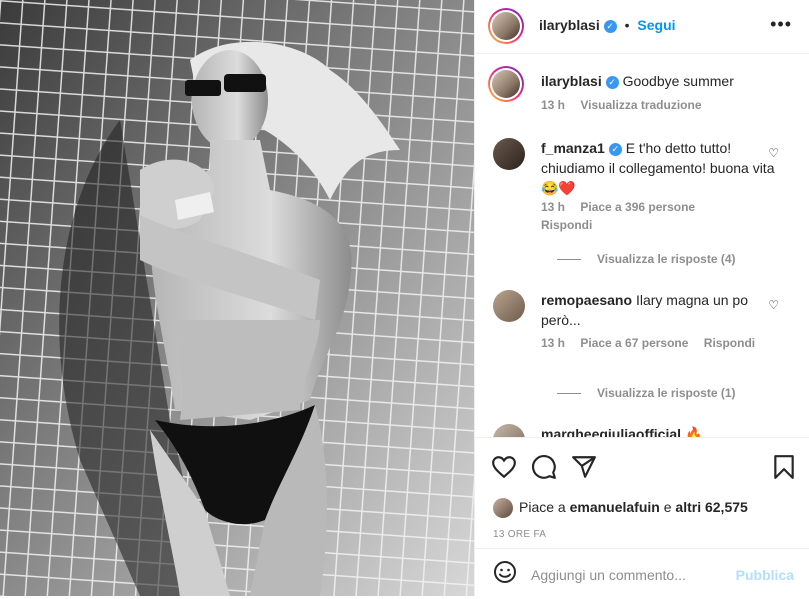  I want to click on comment-meta: 13 h Piace a 396 persone, so click(624, 207).